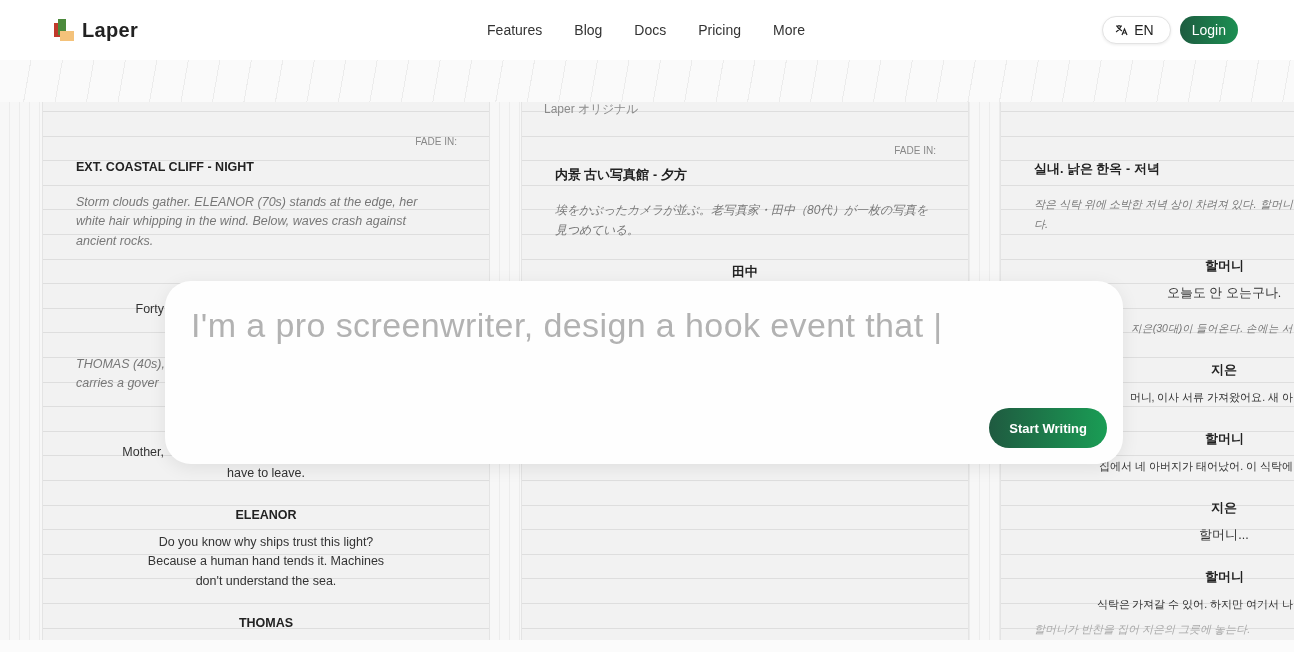 The height and width of the screenshot is (652, 1294). Describe the element at coordinates (515, 30) in the screenshot. I see `nav-link: Features` at that location.